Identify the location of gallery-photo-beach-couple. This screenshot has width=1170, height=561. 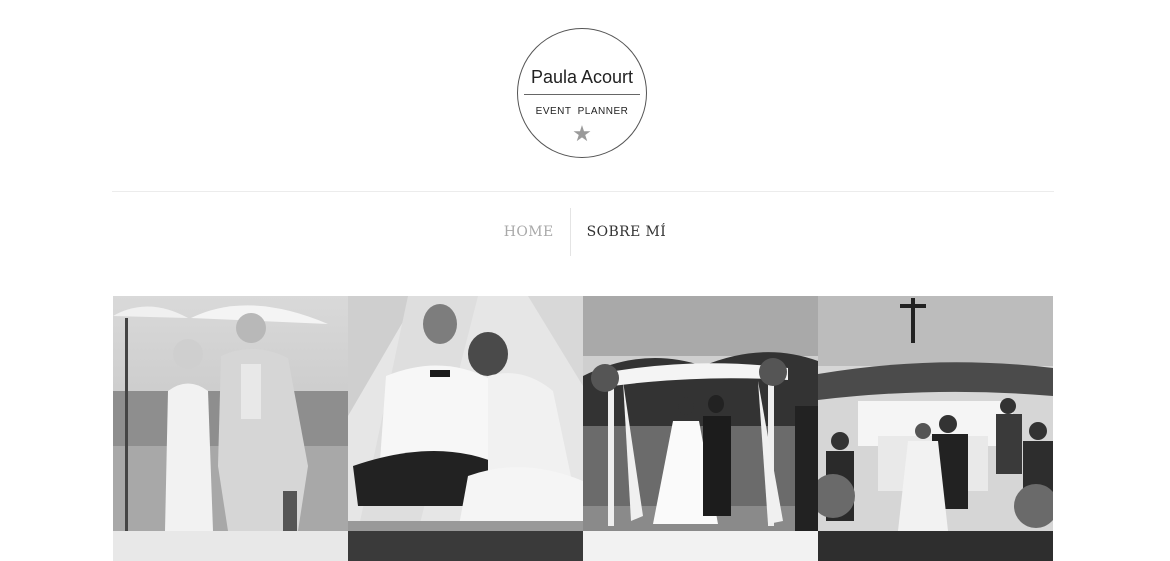
(230, 413).